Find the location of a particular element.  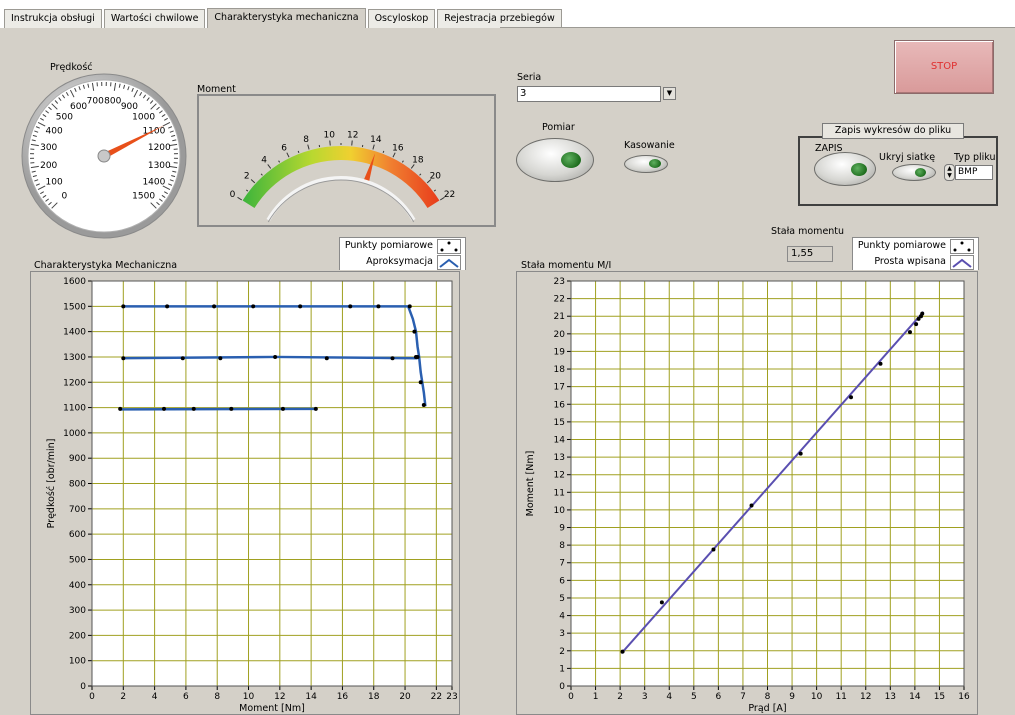

left-chart-x-tick-label: 16 is located at coordinates (343, 697).